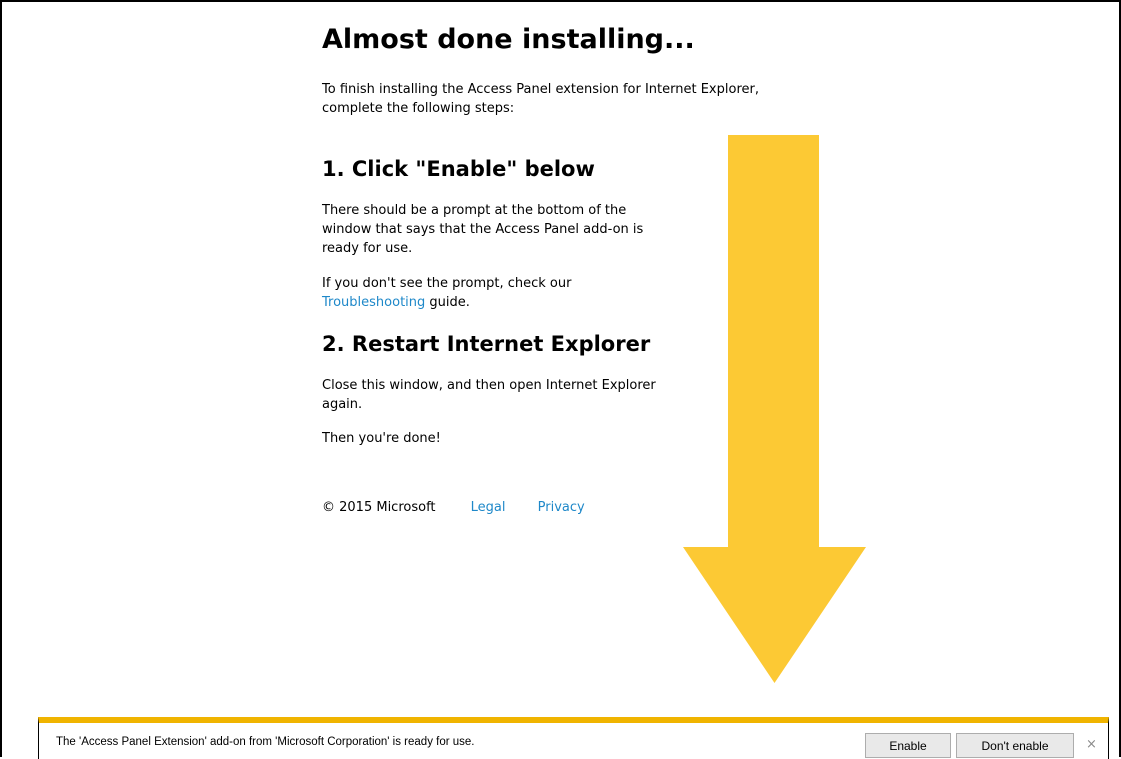 The height and width of the screenshot is (759, 1121). What do you see at coordinates (488, 507) in the screenshot?
I see `legal-link: Legal` at bounding box center [488, 507].